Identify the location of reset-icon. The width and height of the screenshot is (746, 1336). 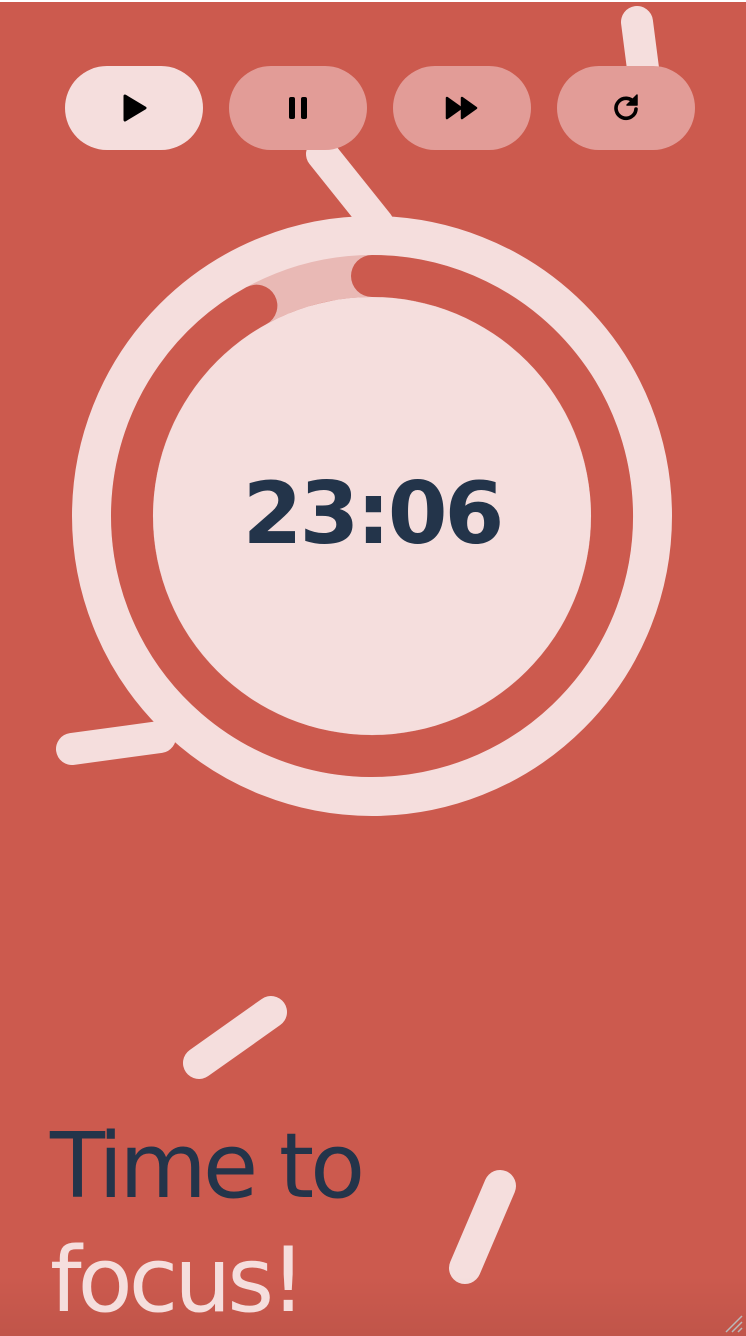
(626, 108).